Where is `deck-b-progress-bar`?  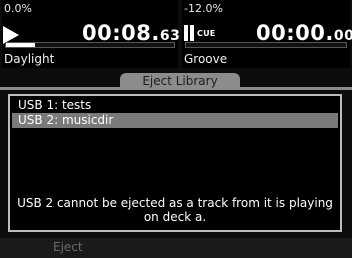 deck-b-progress-bar is located at coordinates (266, 45).